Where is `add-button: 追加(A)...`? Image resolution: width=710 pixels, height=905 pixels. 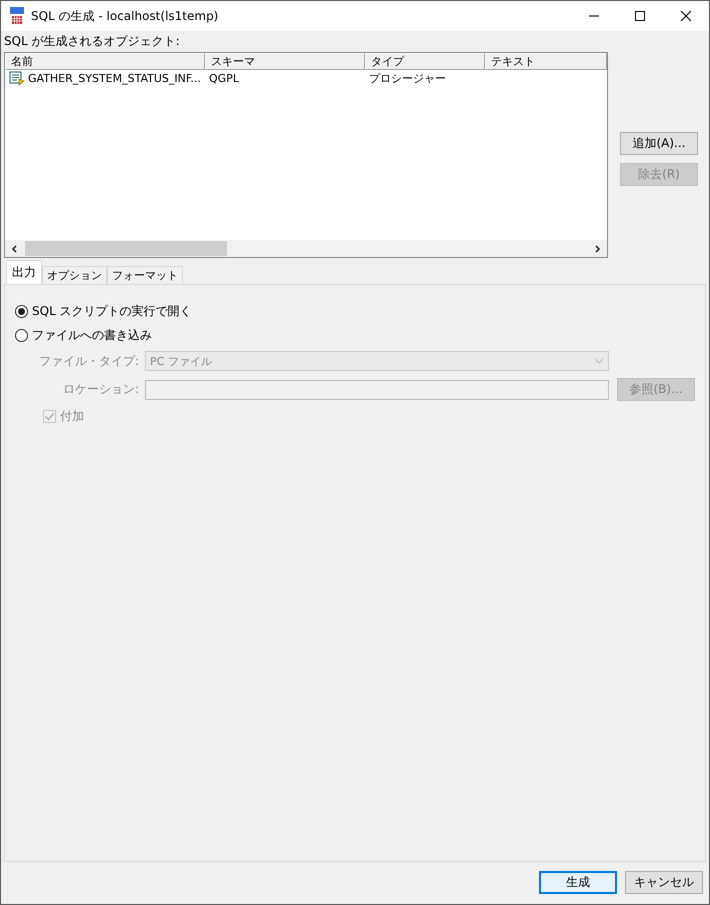 add-button: 追加(A)... is located at coordinates (659, 143).